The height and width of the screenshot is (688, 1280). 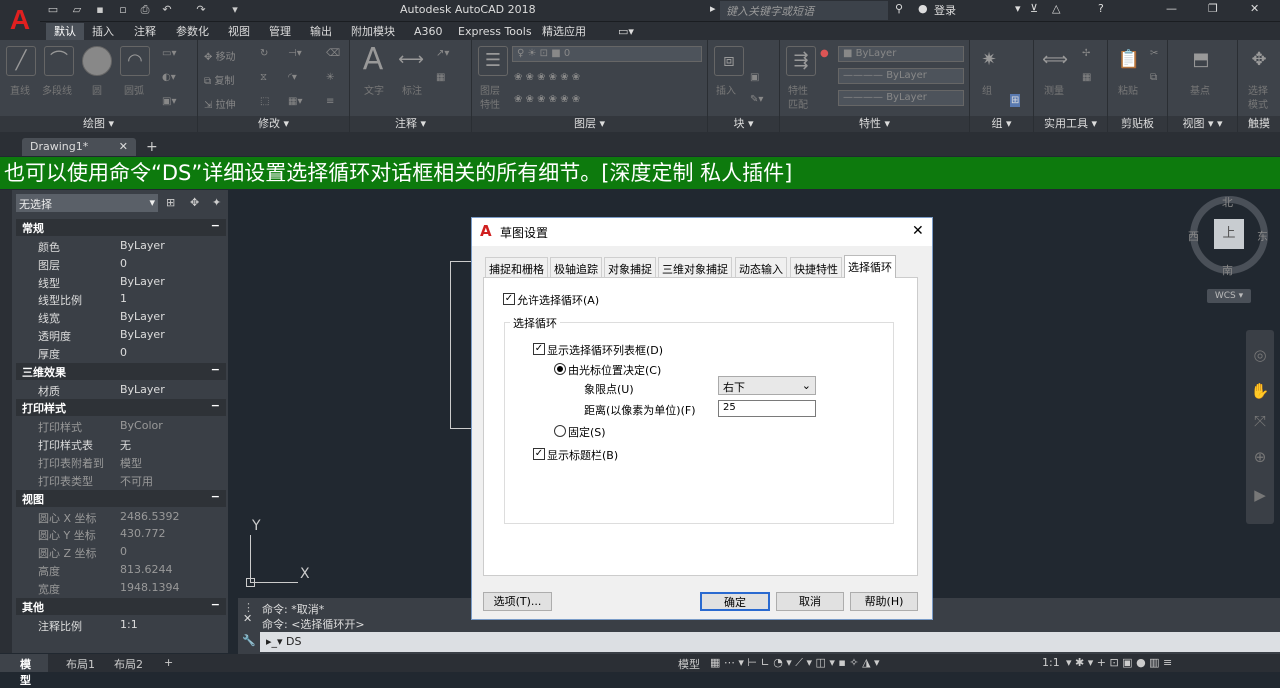 What do you see at coordinates (239, 31) in the screenshot?
I see `tab-view: 视图` at bounding box center [239, 31].